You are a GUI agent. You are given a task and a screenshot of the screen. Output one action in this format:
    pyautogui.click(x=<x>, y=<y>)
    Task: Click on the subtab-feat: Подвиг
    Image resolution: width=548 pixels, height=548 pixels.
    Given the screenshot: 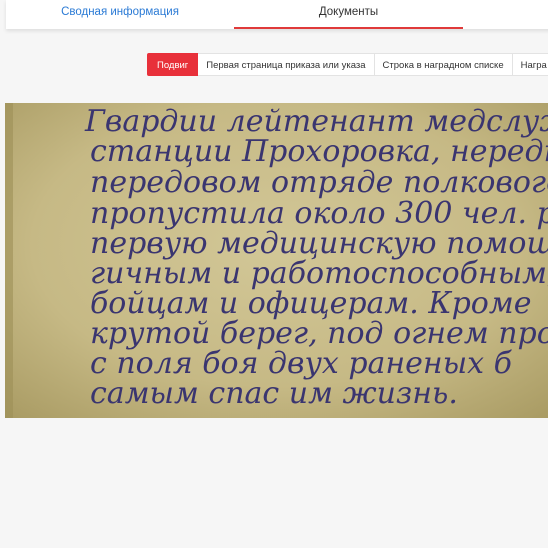 What is the action you would take?
    pyautogui.click(x=173, y=64)
    